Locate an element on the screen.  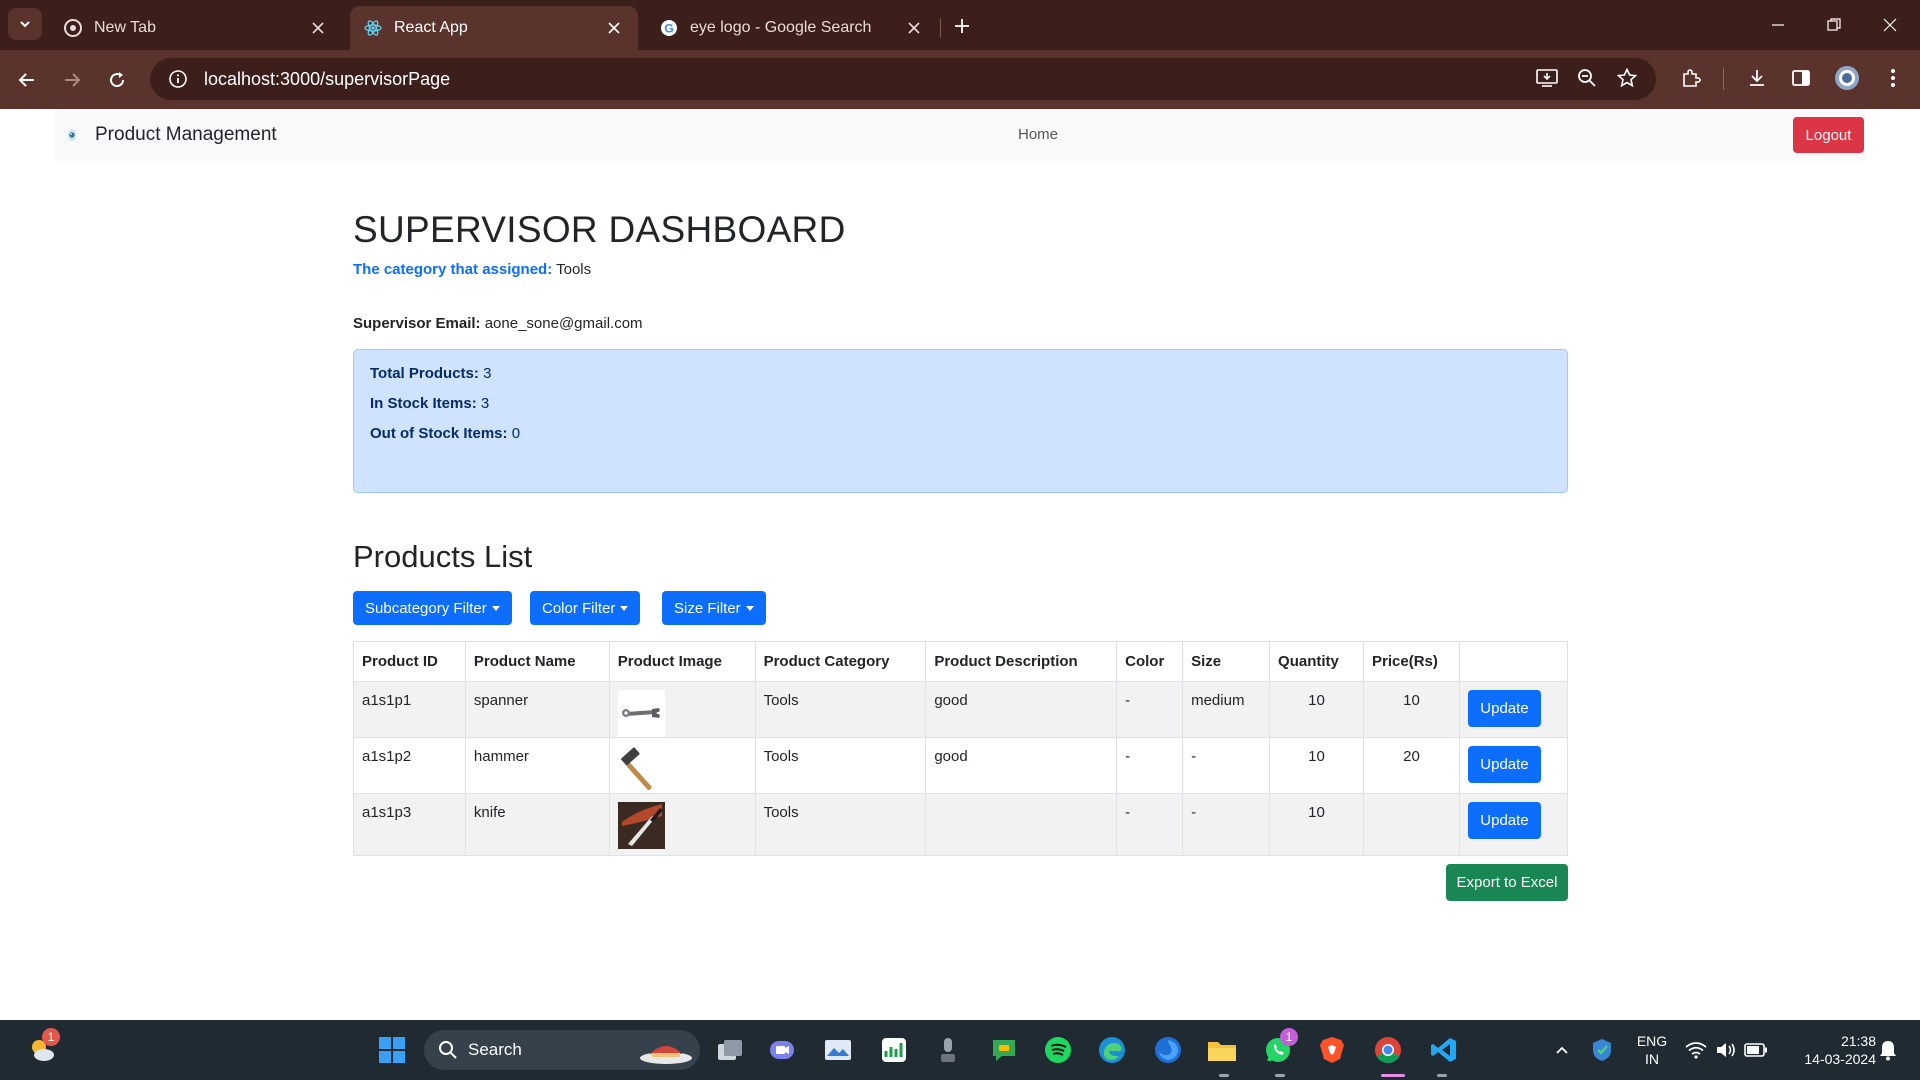
site-info-icon is located at coordinates (178, 79).